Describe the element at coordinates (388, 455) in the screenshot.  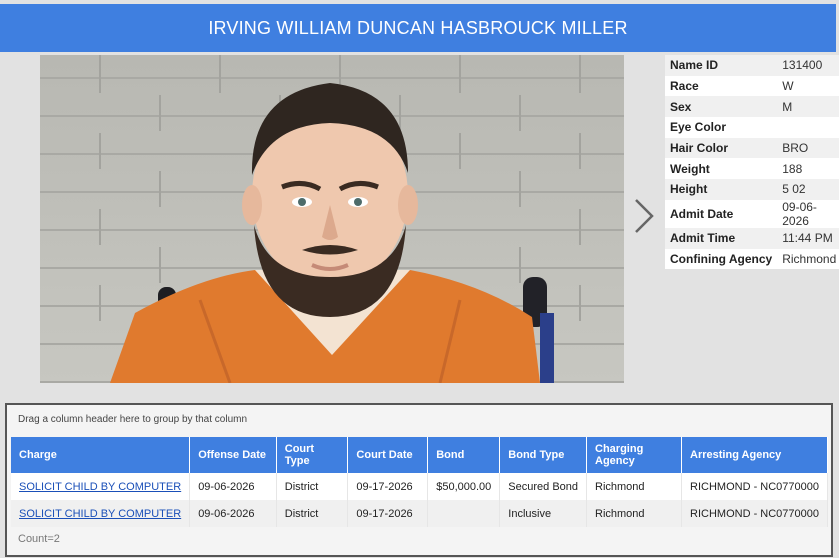
I see `column-header-court-date: Court Date` at that location.